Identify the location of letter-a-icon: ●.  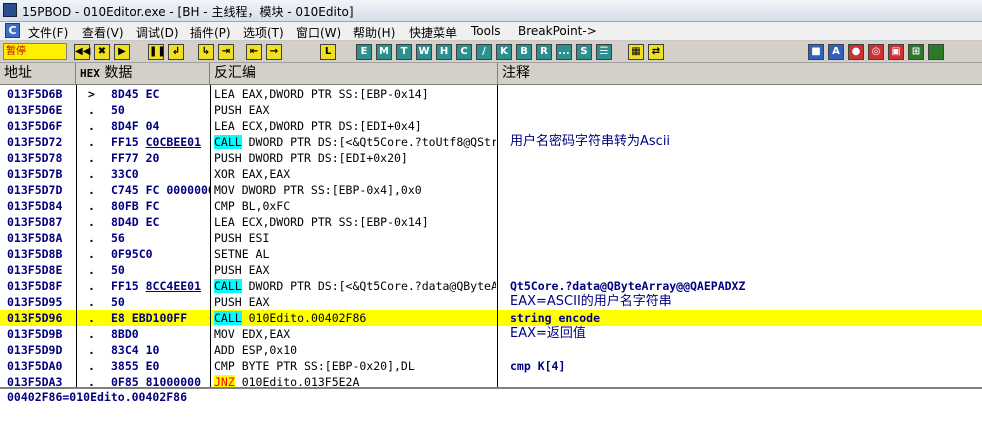
(856, 52).